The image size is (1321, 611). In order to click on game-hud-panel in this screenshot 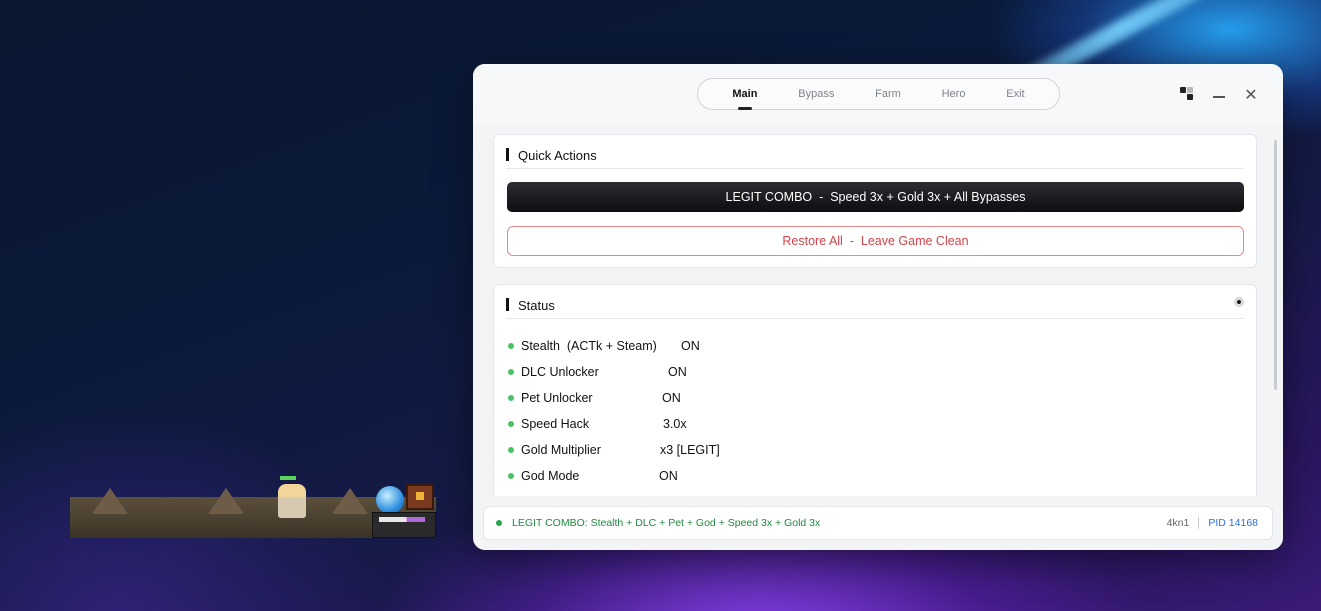, I will do `click(404, 525)`.